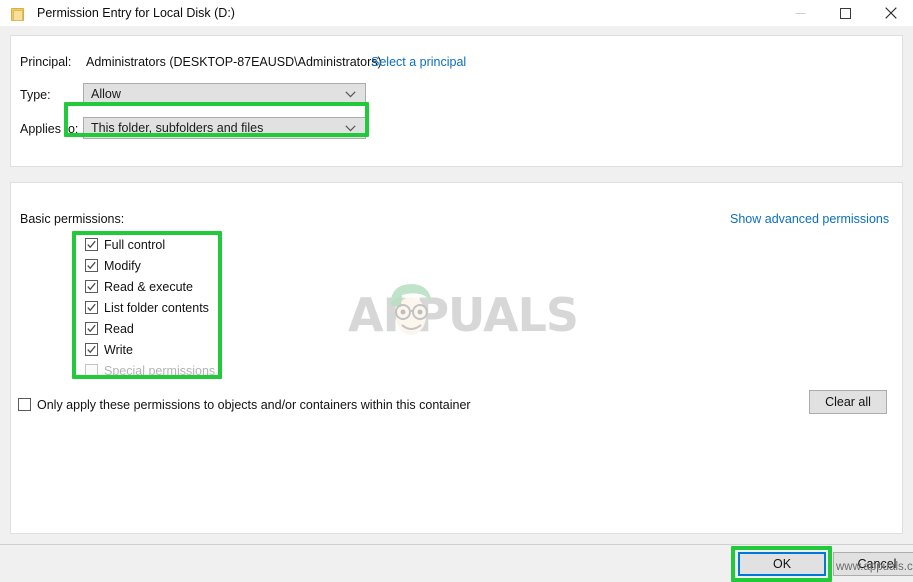 The image size is (913, 582). I want to click on show-advanced-permissions-link: Show advanced permissions, so click(809, 219).